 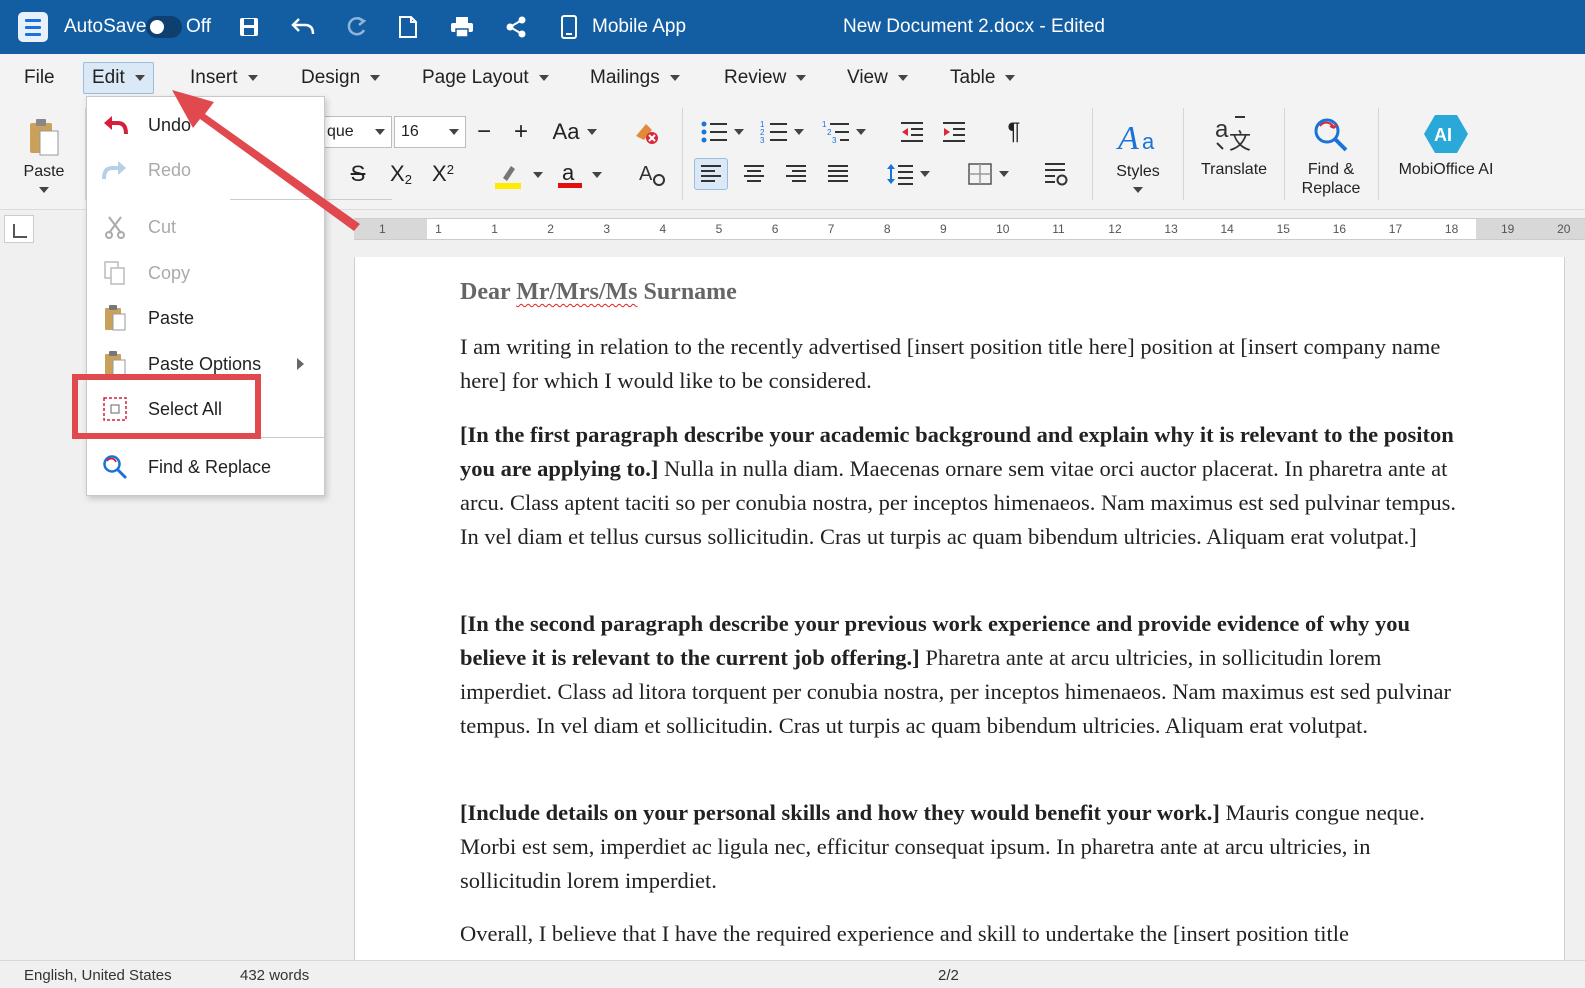 I want to click on numbered-list-button: 123, so click(x=782, y=132).